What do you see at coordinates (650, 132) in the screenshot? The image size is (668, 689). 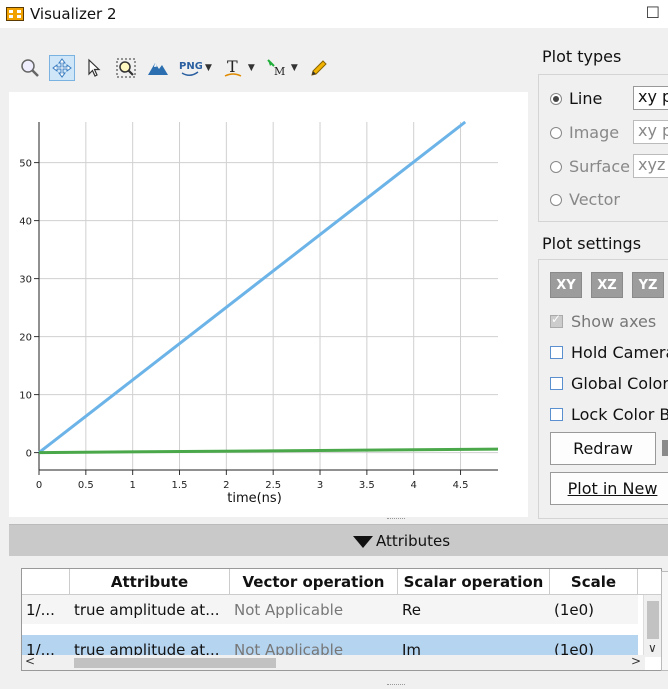 I see `image-plot-field: xy p` at bounding box center [650, 132].